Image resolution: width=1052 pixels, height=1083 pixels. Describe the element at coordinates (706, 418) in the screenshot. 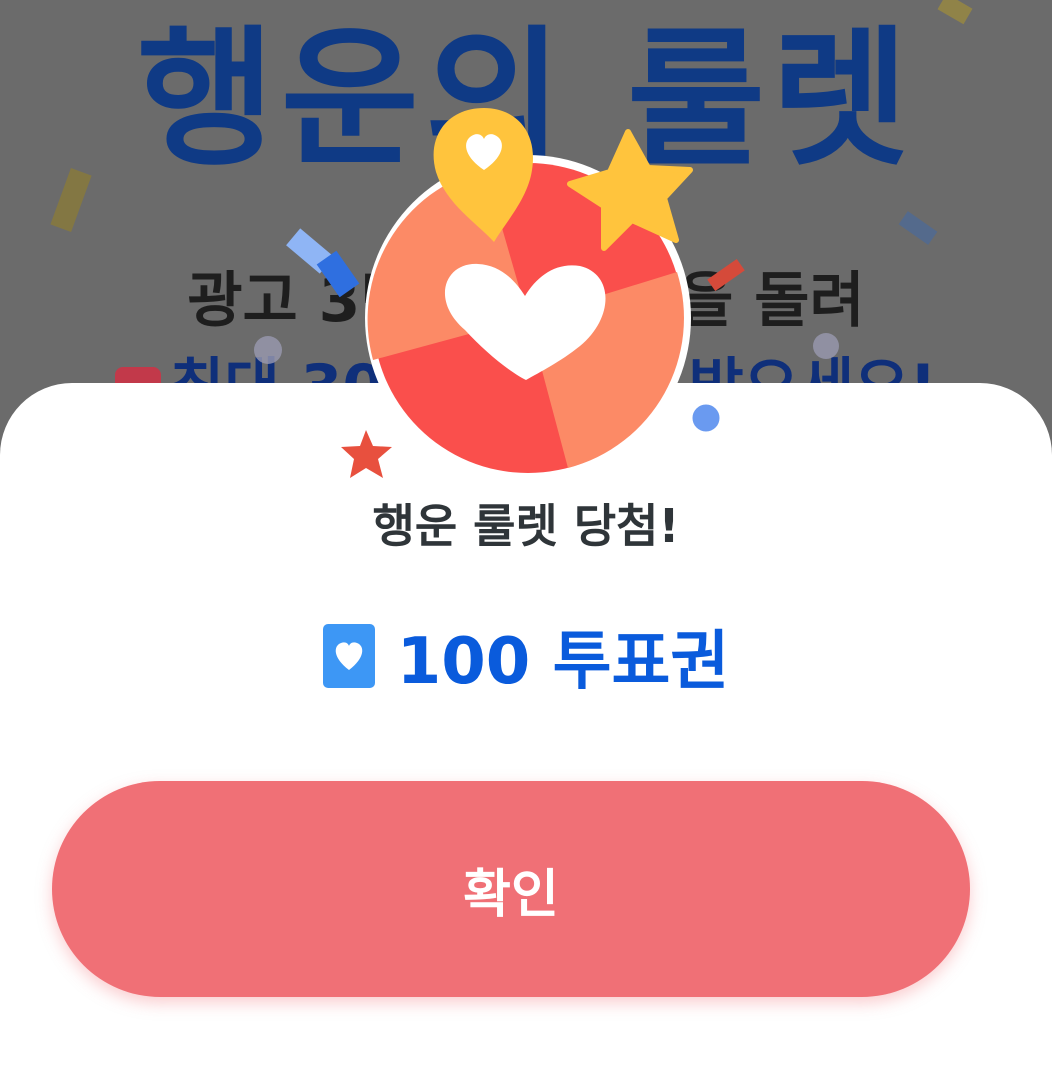

I see `confetti-dot` at that location.